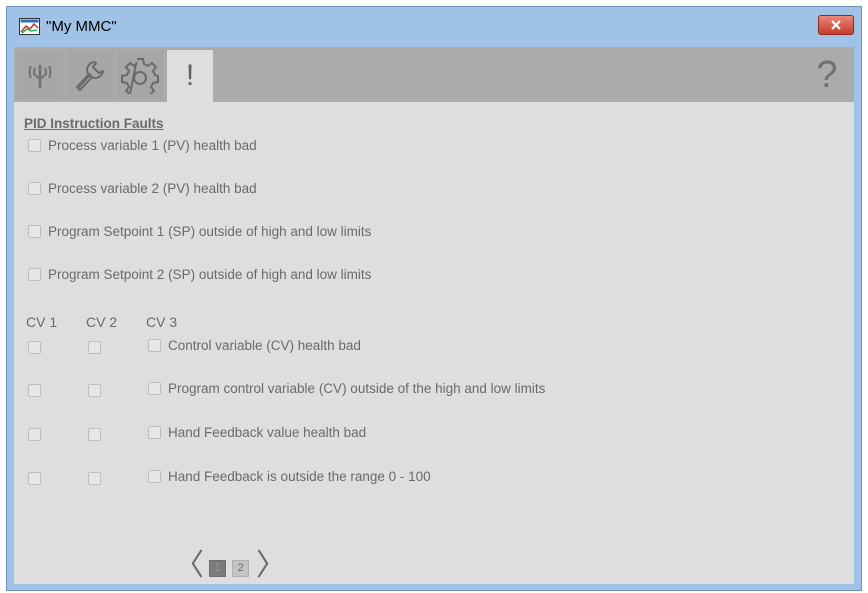  I want to click on fault-row-pv2: Process variable 2 (PV) health bad, so click(142, 188).